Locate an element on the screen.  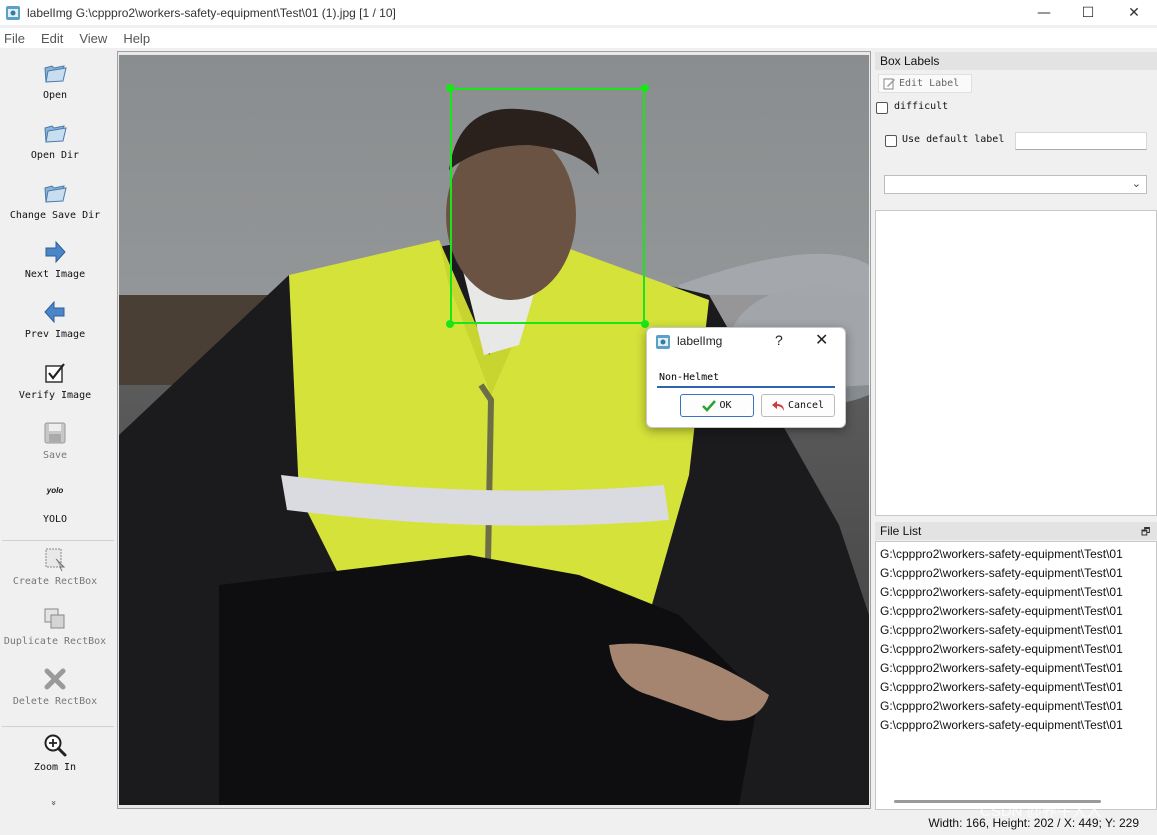
difficult-label: difficult is located at coordinates (921, 106).